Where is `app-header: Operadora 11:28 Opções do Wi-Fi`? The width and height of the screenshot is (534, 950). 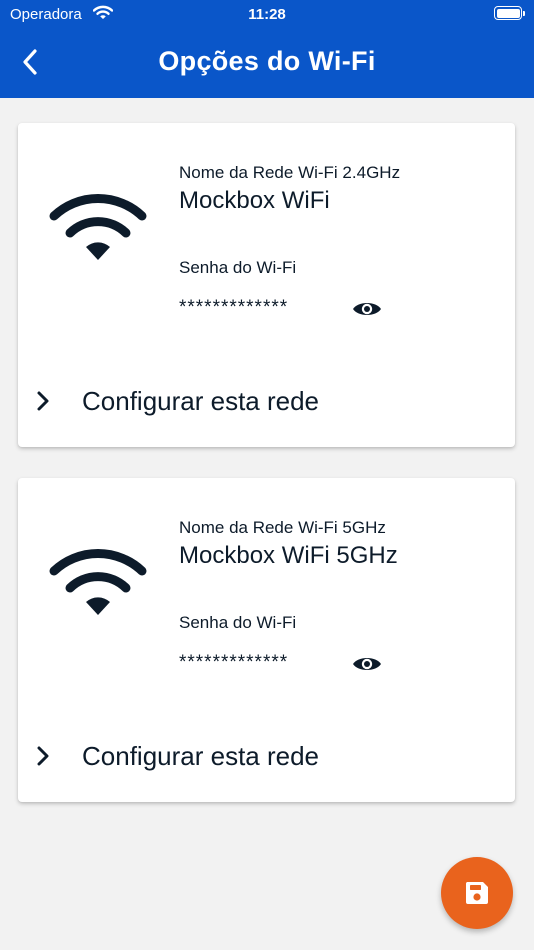 app-header: Operadora 11:28 Opções do Wi-Fi is located at coordinates (267, 49).